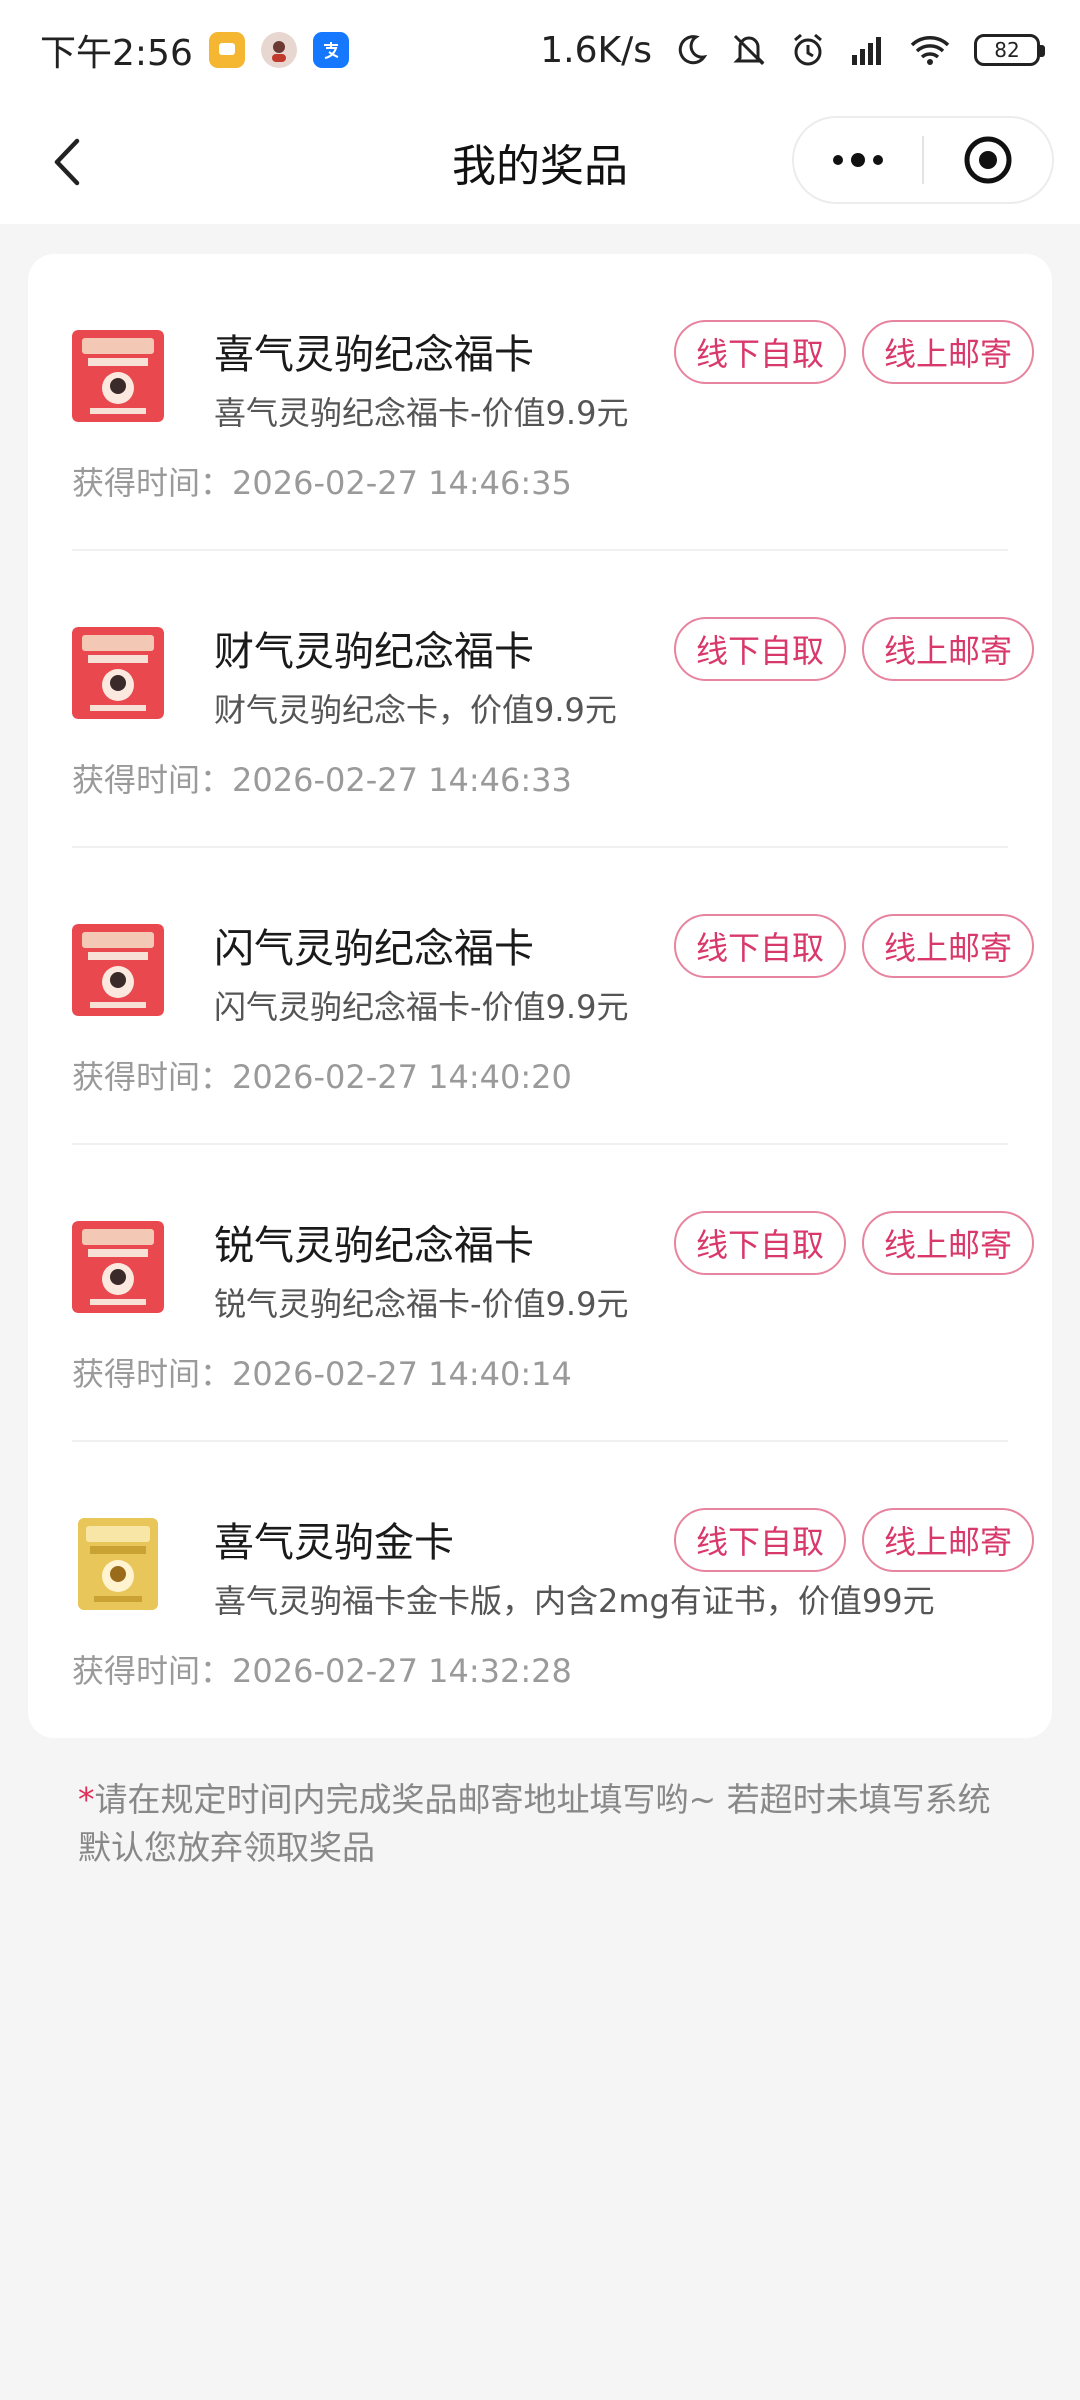  Describe the element at coordinates (749, 50) in the screenshot. I see `mute-icon` at that location.